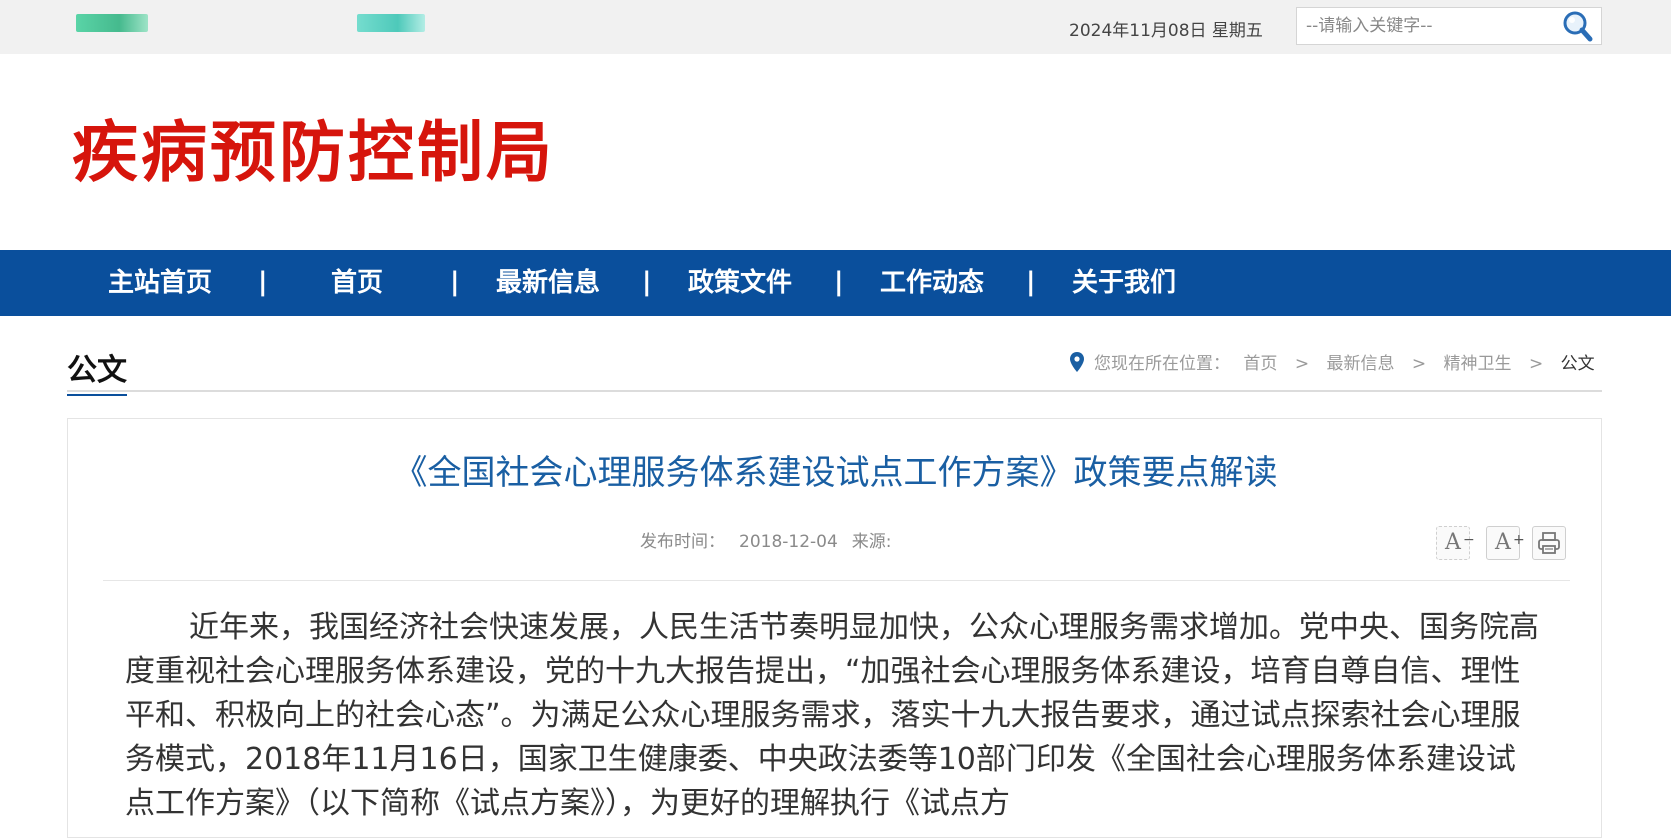 The image size is (1671, 838). What do you see at coordinates (932, 283) in the screenshot?
I see `nav-item-work-updates: 工作动态` at bounding box center [932, 283].